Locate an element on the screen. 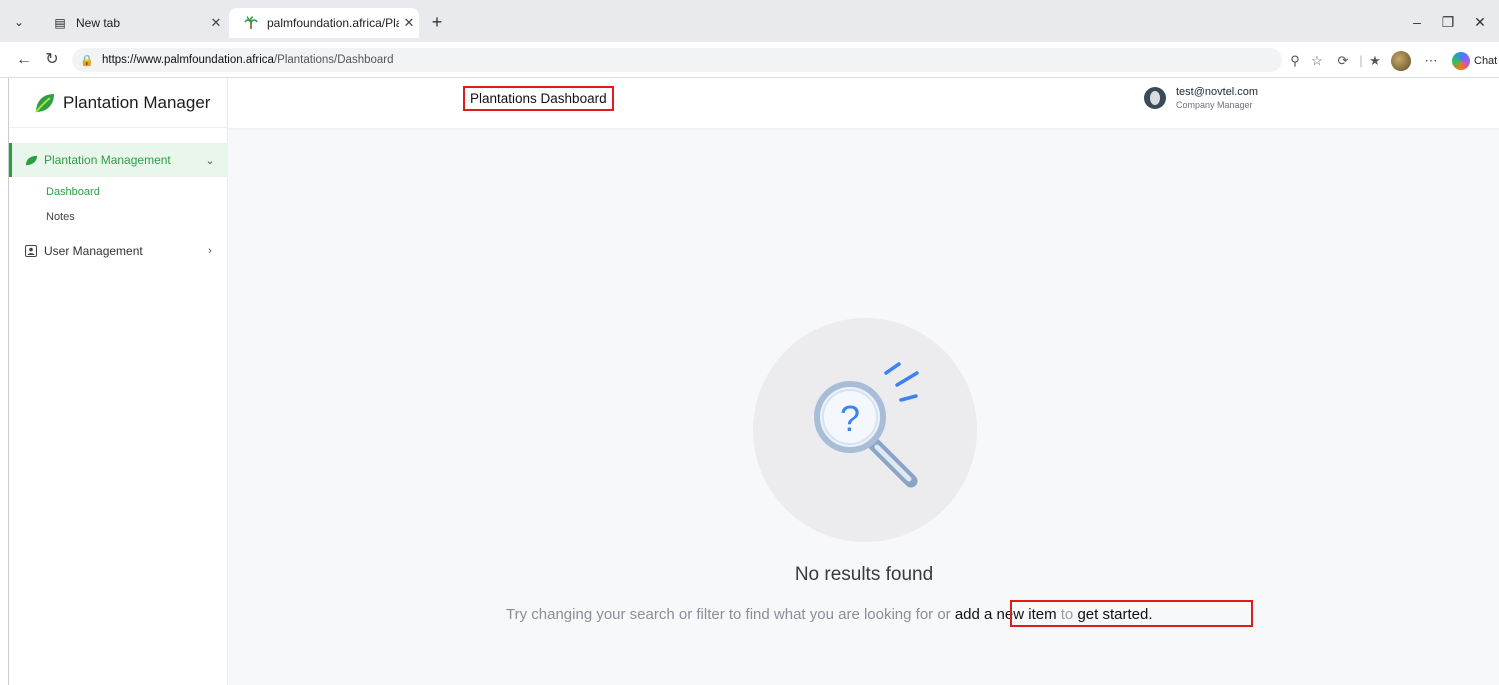  reload-icon: ↻ is located at coordinates (52, 60).